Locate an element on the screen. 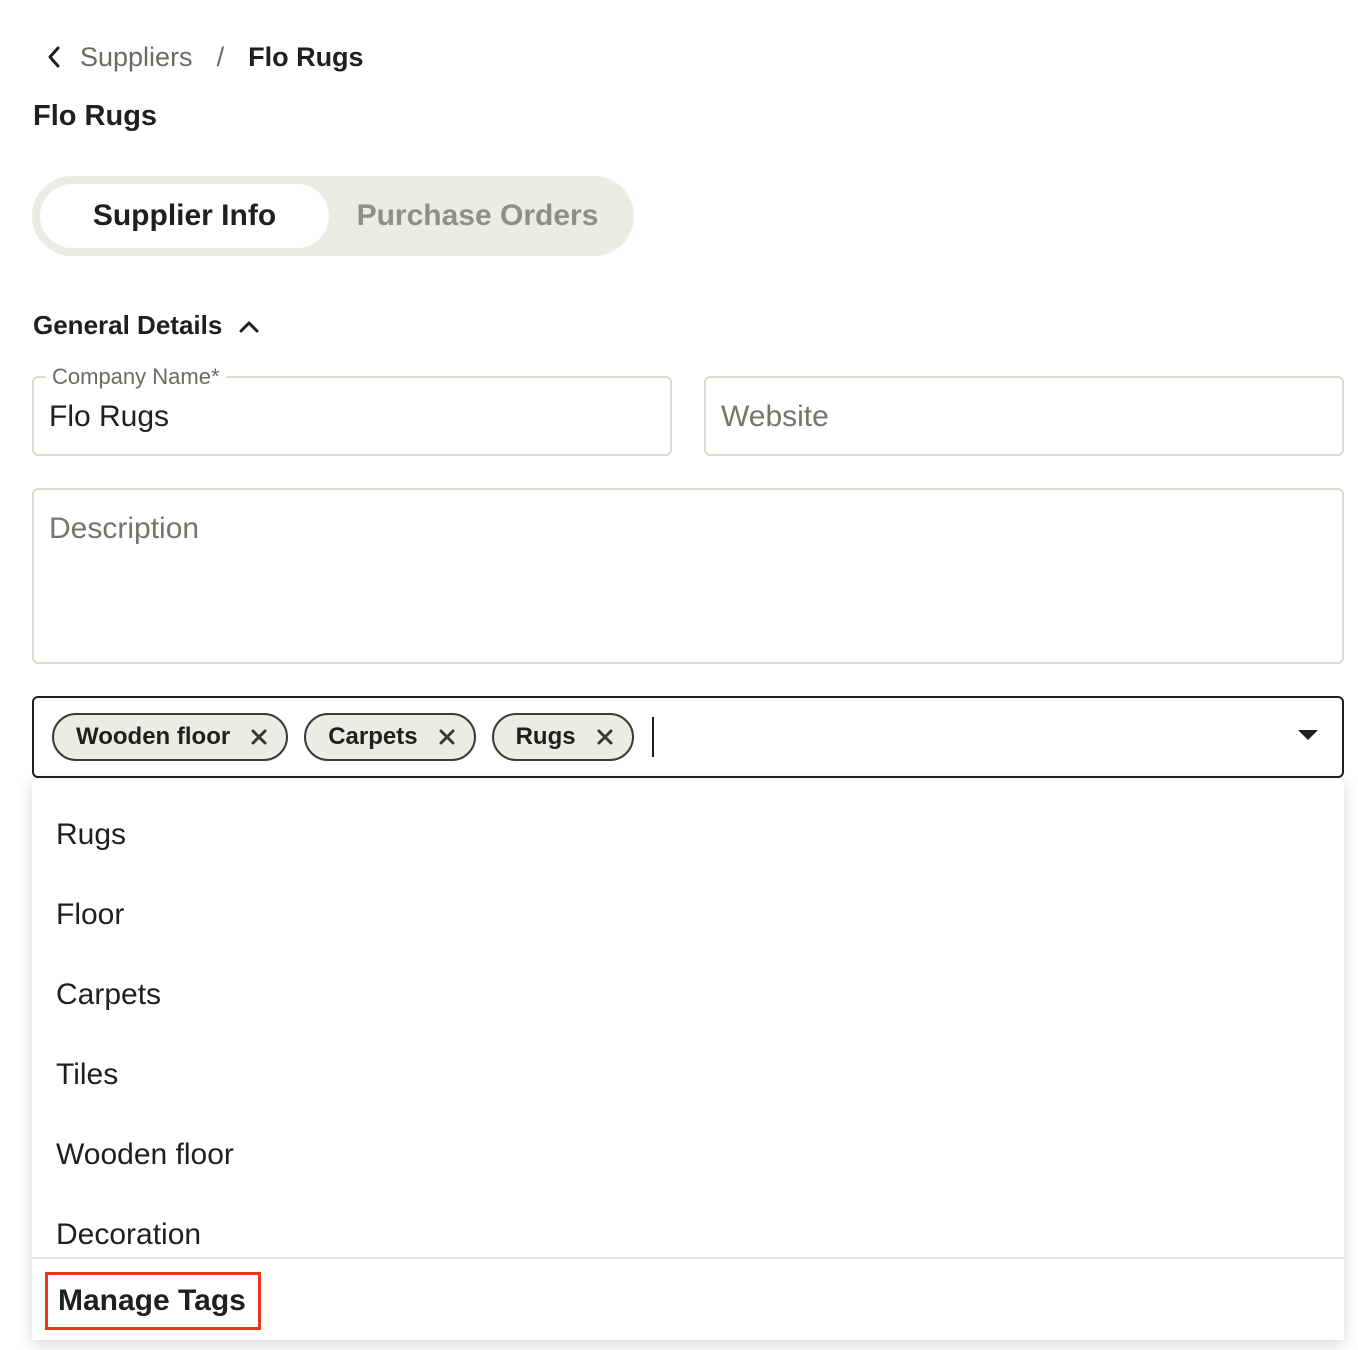 The width and height of the screenshot is (1358, 1350). website-placeholder: Website is located at coordinates (775, 416).